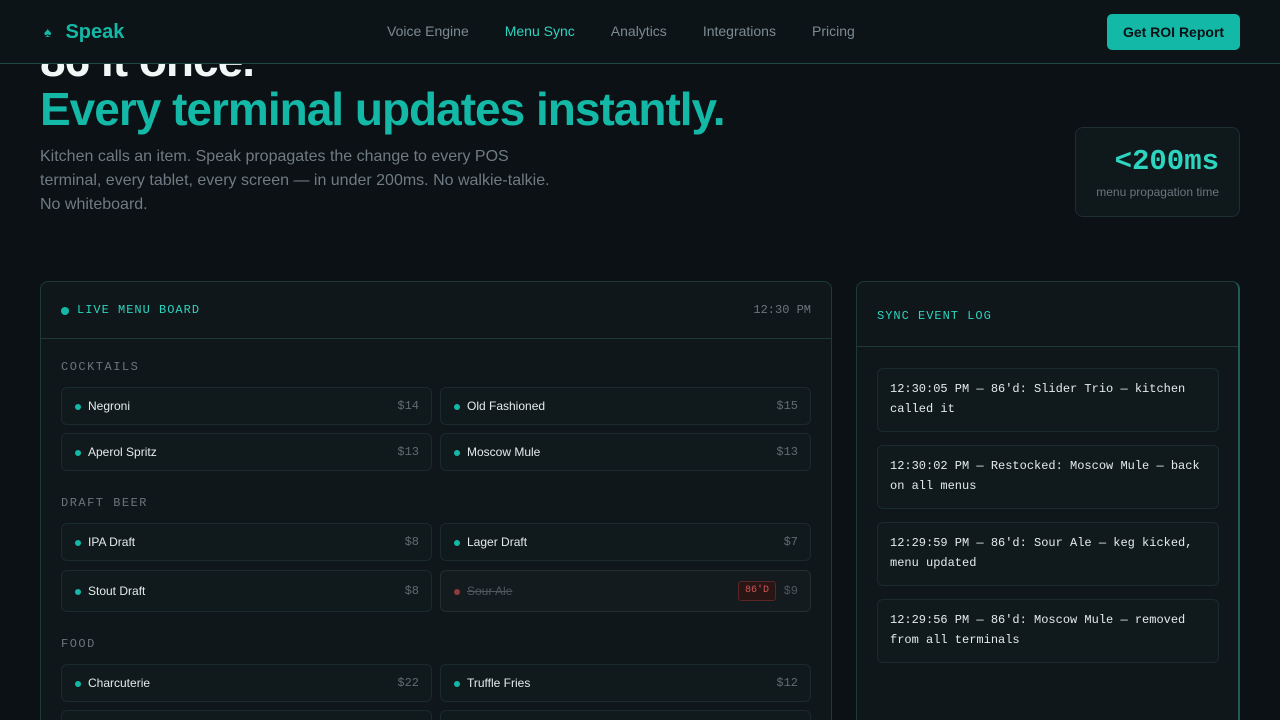  What do you see at coordinates (490, 591) in the screenshot?
I see `item-name: Sour Ale` at bounding box center [490, 591].